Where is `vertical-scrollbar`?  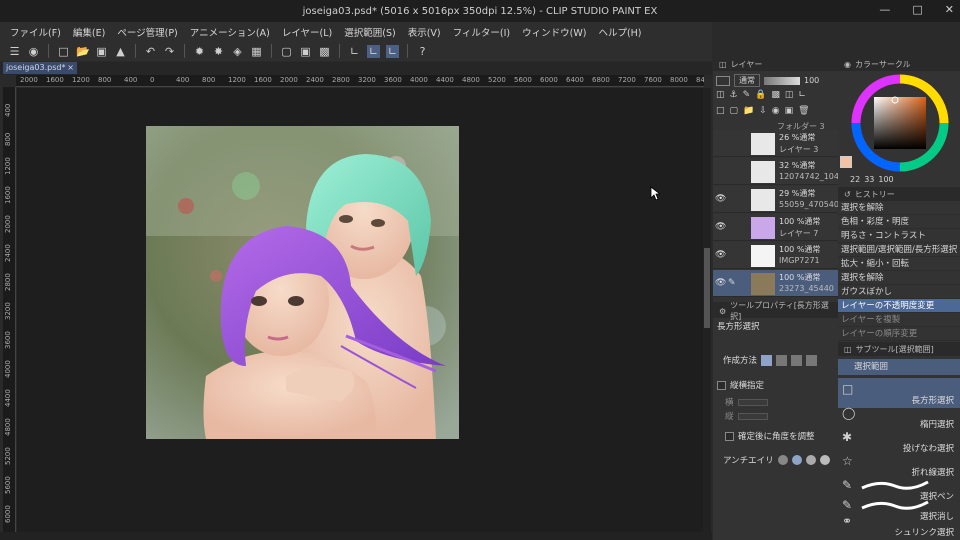 vertical-scrollbar is located at coordinates (707, 310).